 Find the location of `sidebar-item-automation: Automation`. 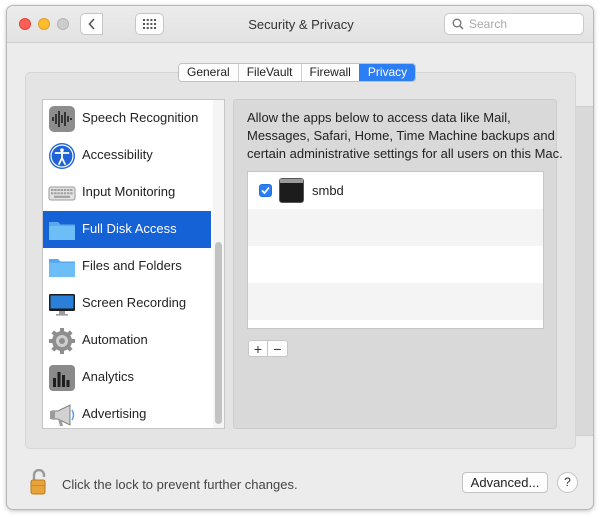

sidebar-item-automation: Automation is located at coordinates (127, 340).